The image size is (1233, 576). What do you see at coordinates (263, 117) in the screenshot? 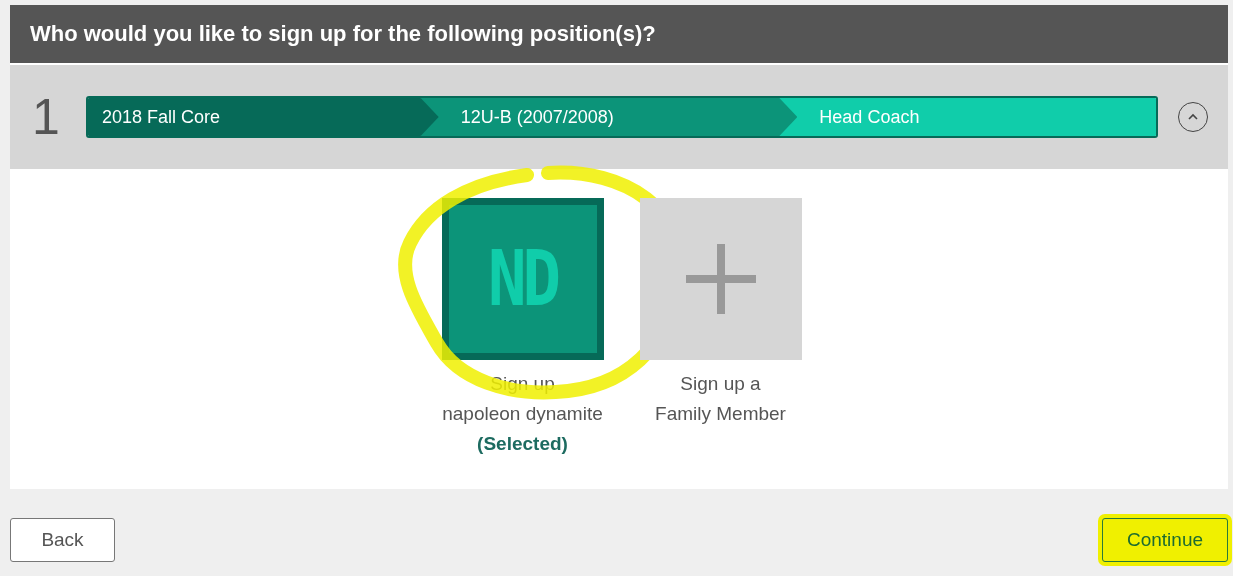
I see `breadcrumb-segment: 2018 Fall Core` at bounding box center [263, 117].